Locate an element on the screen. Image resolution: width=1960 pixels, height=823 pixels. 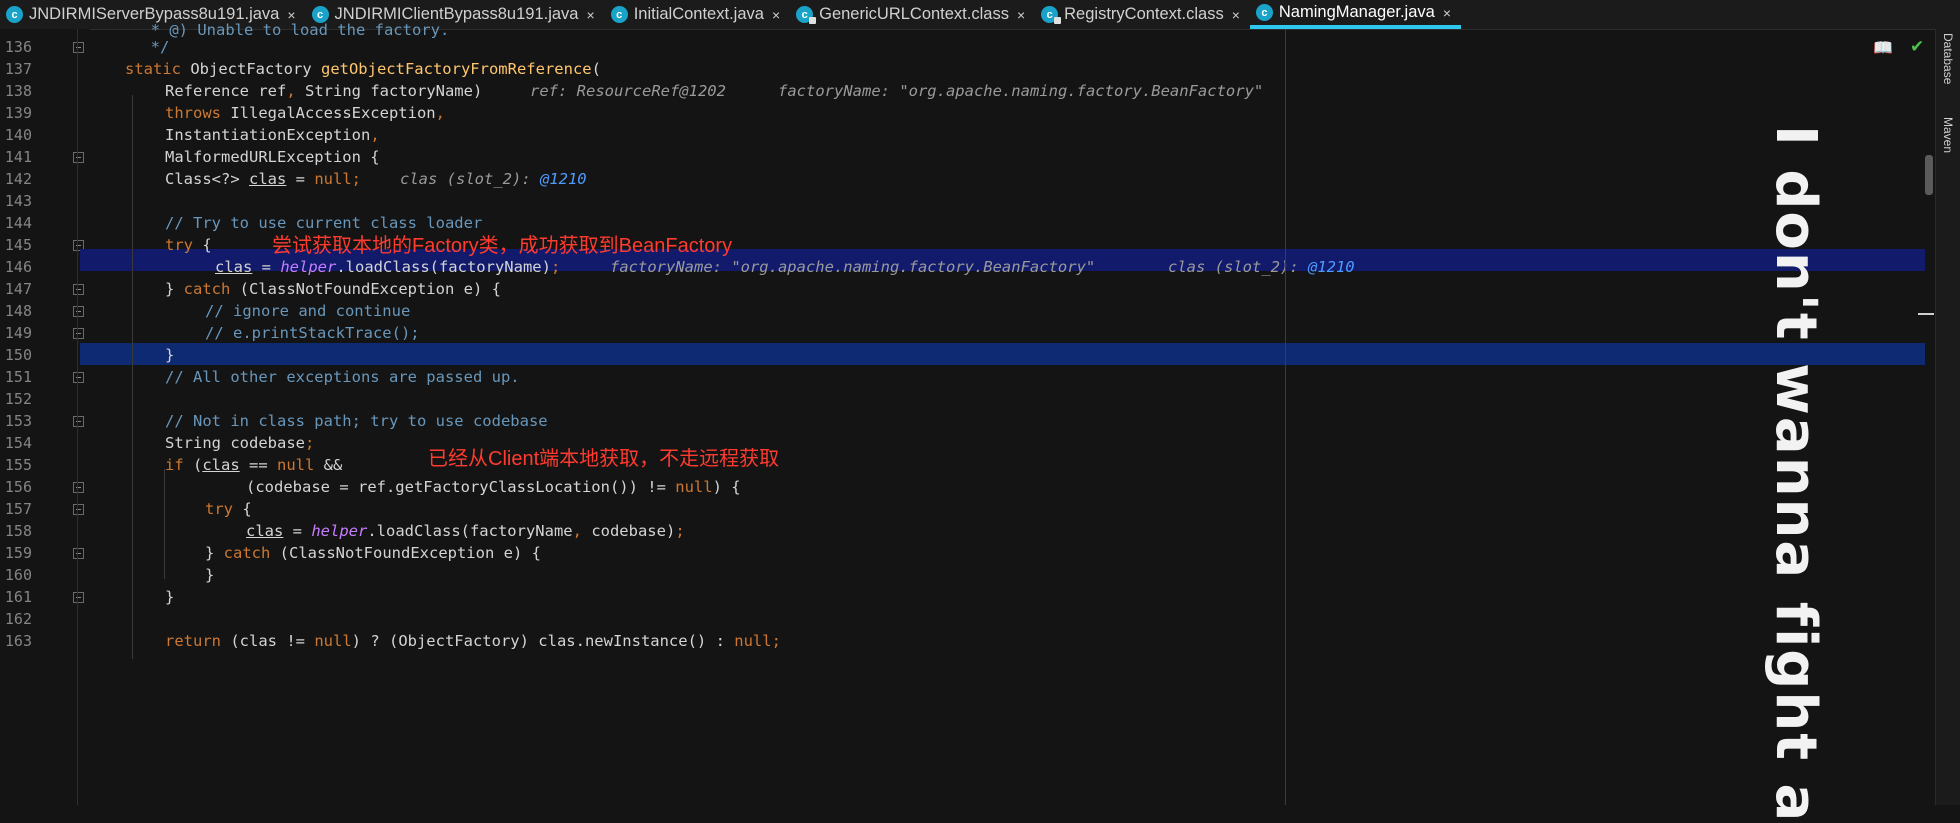
line-number: 152 is located at coordinates (16, 399).